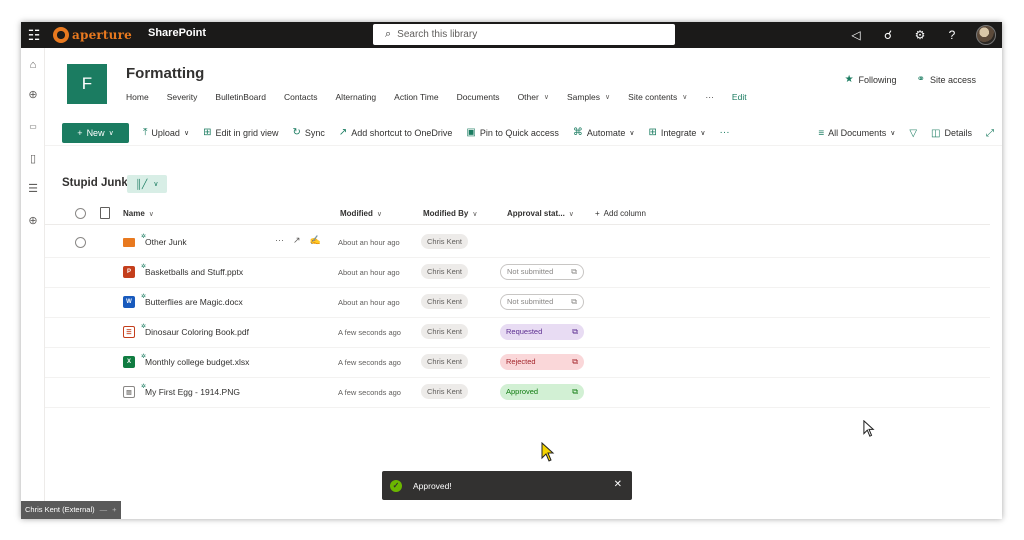 This screenshot has width=1024, height=540. Describe the element at coordinates (192, 392) in the screenshot. I see `file-name: My First Egg - 1914.PNG` at that location.